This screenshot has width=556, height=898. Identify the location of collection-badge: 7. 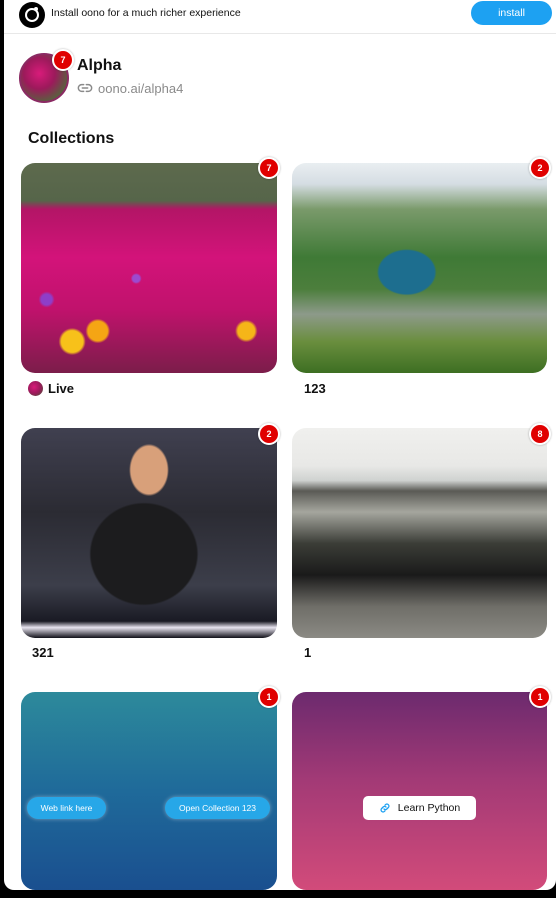
(269, 168).